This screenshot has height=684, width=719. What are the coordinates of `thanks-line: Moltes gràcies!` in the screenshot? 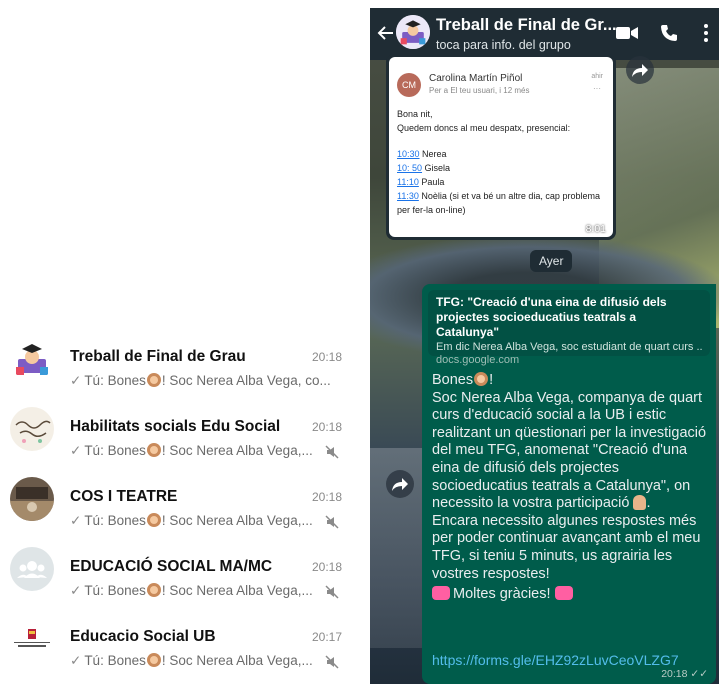 It's located at (571, 595).